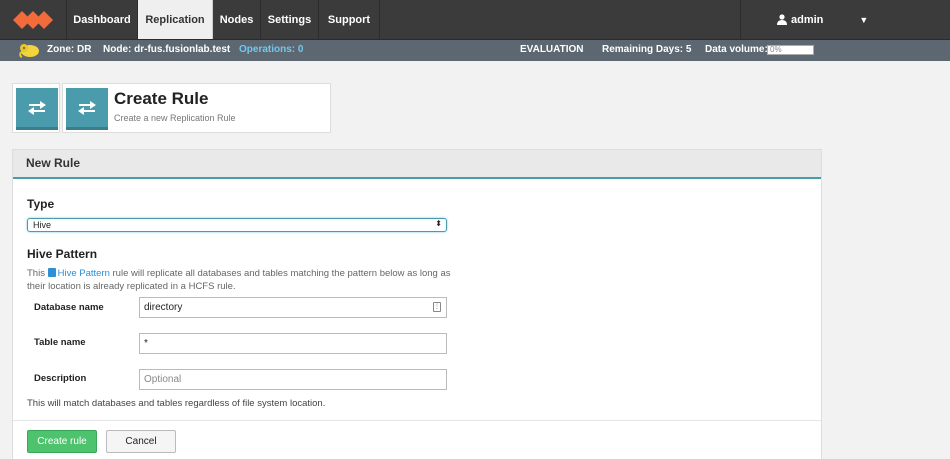  I want to click on database-name-label: Database name, so click(69, 307).